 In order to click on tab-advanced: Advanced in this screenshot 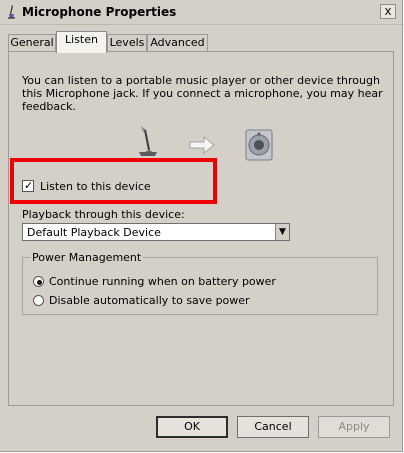, I will do `click(177, 43)`.